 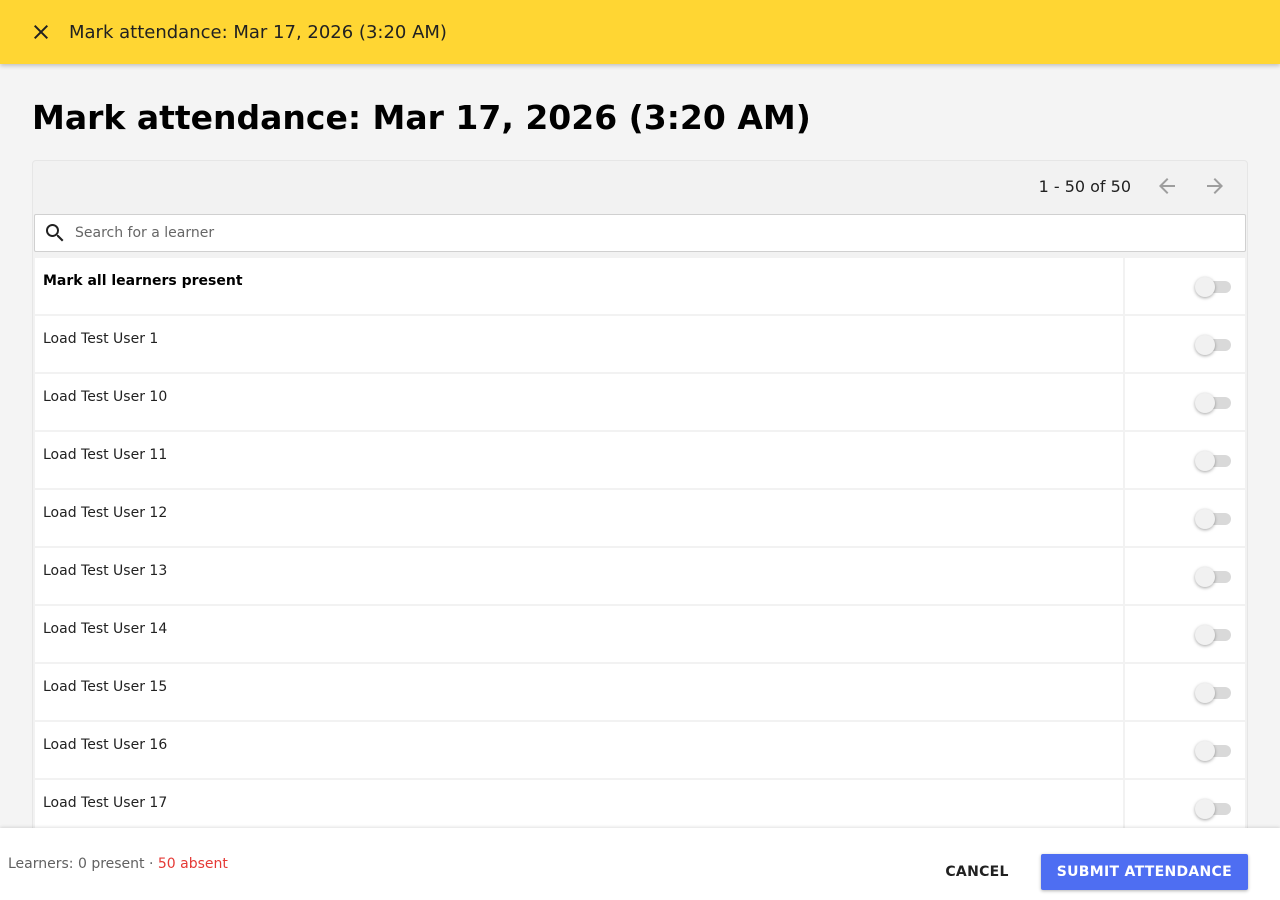 What do you see at coordinates (579, 402) in the screenshot?
I see `learner-name: Load Test User 10` at bounding box center [579, 402].